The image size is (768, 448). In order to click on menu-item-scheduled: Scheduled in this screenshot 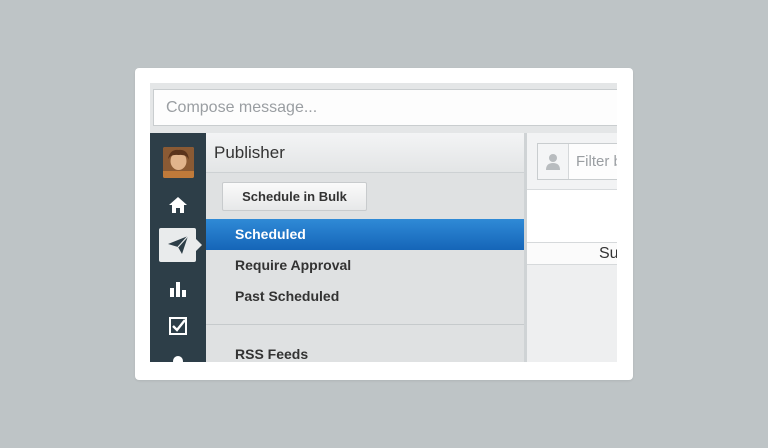, I will do `click(366, 234)`.